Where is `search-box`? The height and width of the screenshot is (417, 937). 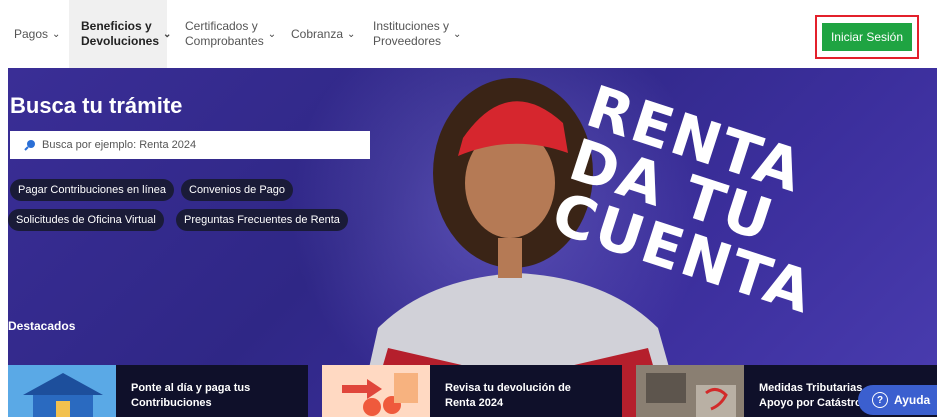
search-box is located at coordinates (190, 145).